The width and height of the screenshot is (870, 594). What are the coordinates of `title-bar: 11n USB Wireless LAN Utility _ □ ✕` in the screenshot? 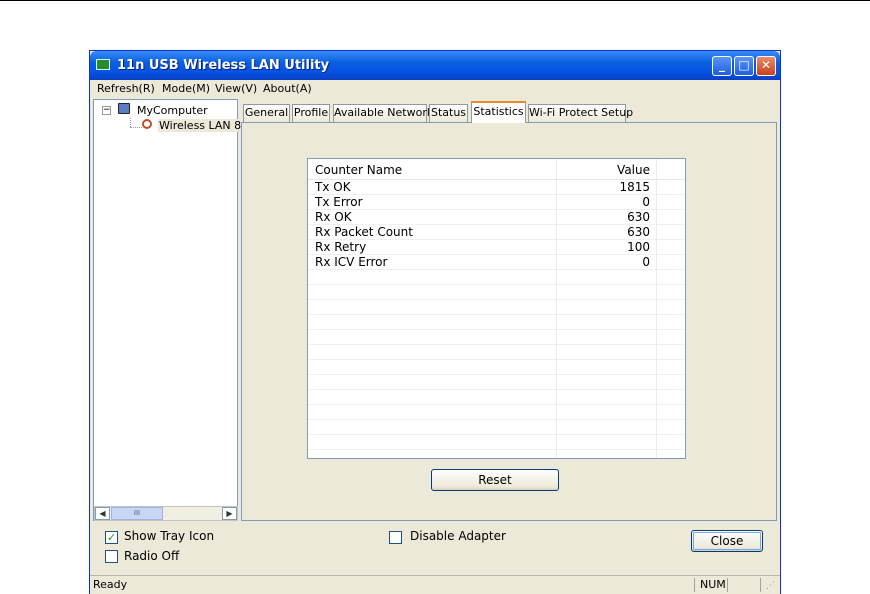 It's located at (435, 65).